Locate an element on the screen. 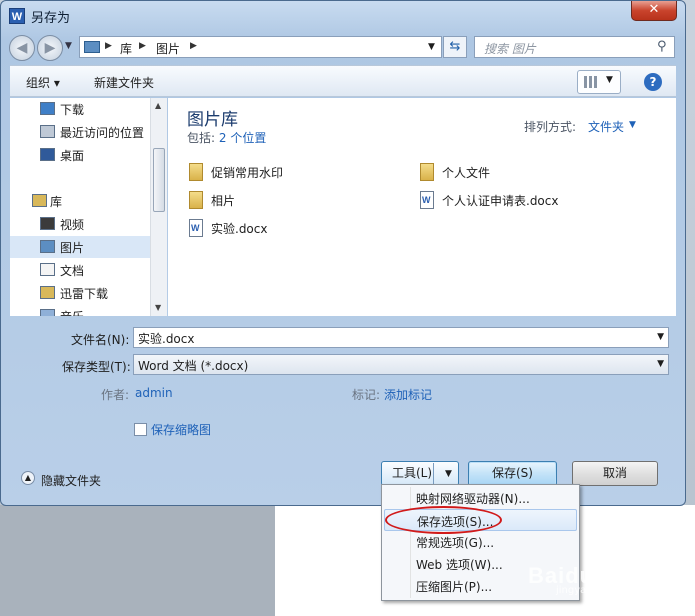  thunder-download-icon is located at coordinates (47, 292).